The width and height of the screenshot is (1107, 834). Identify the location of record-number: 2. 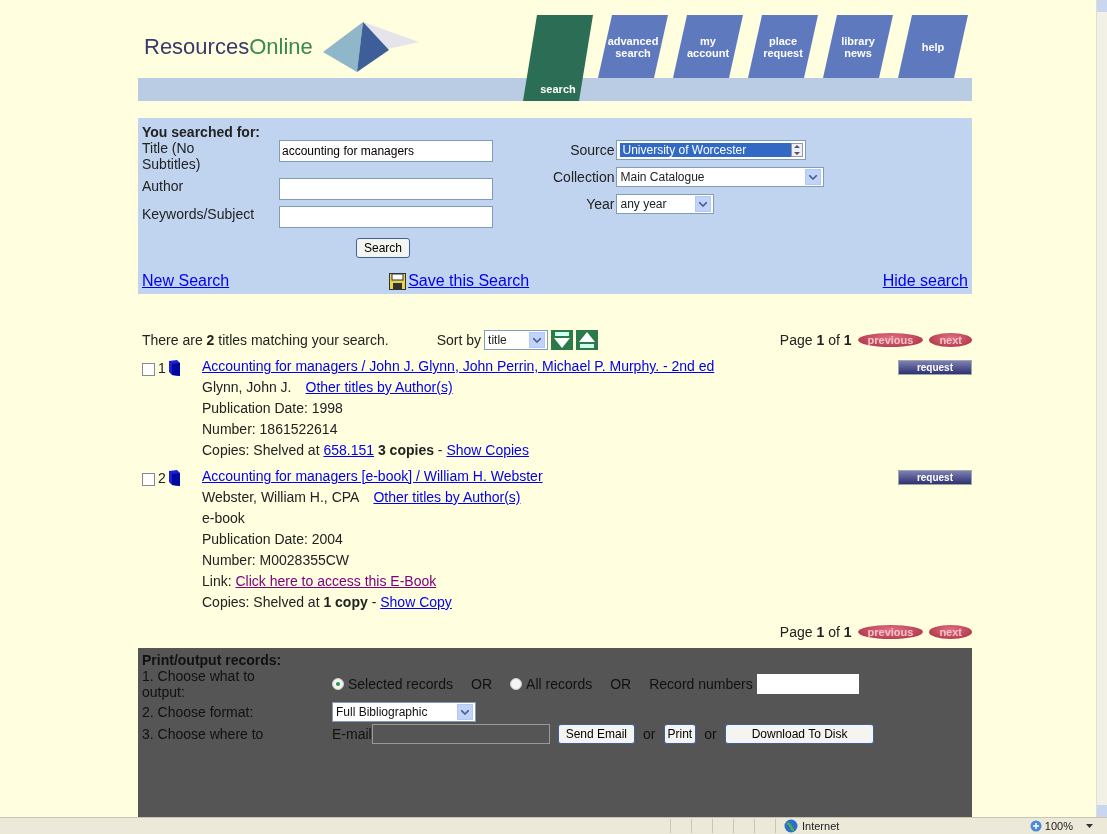
(162, 478).